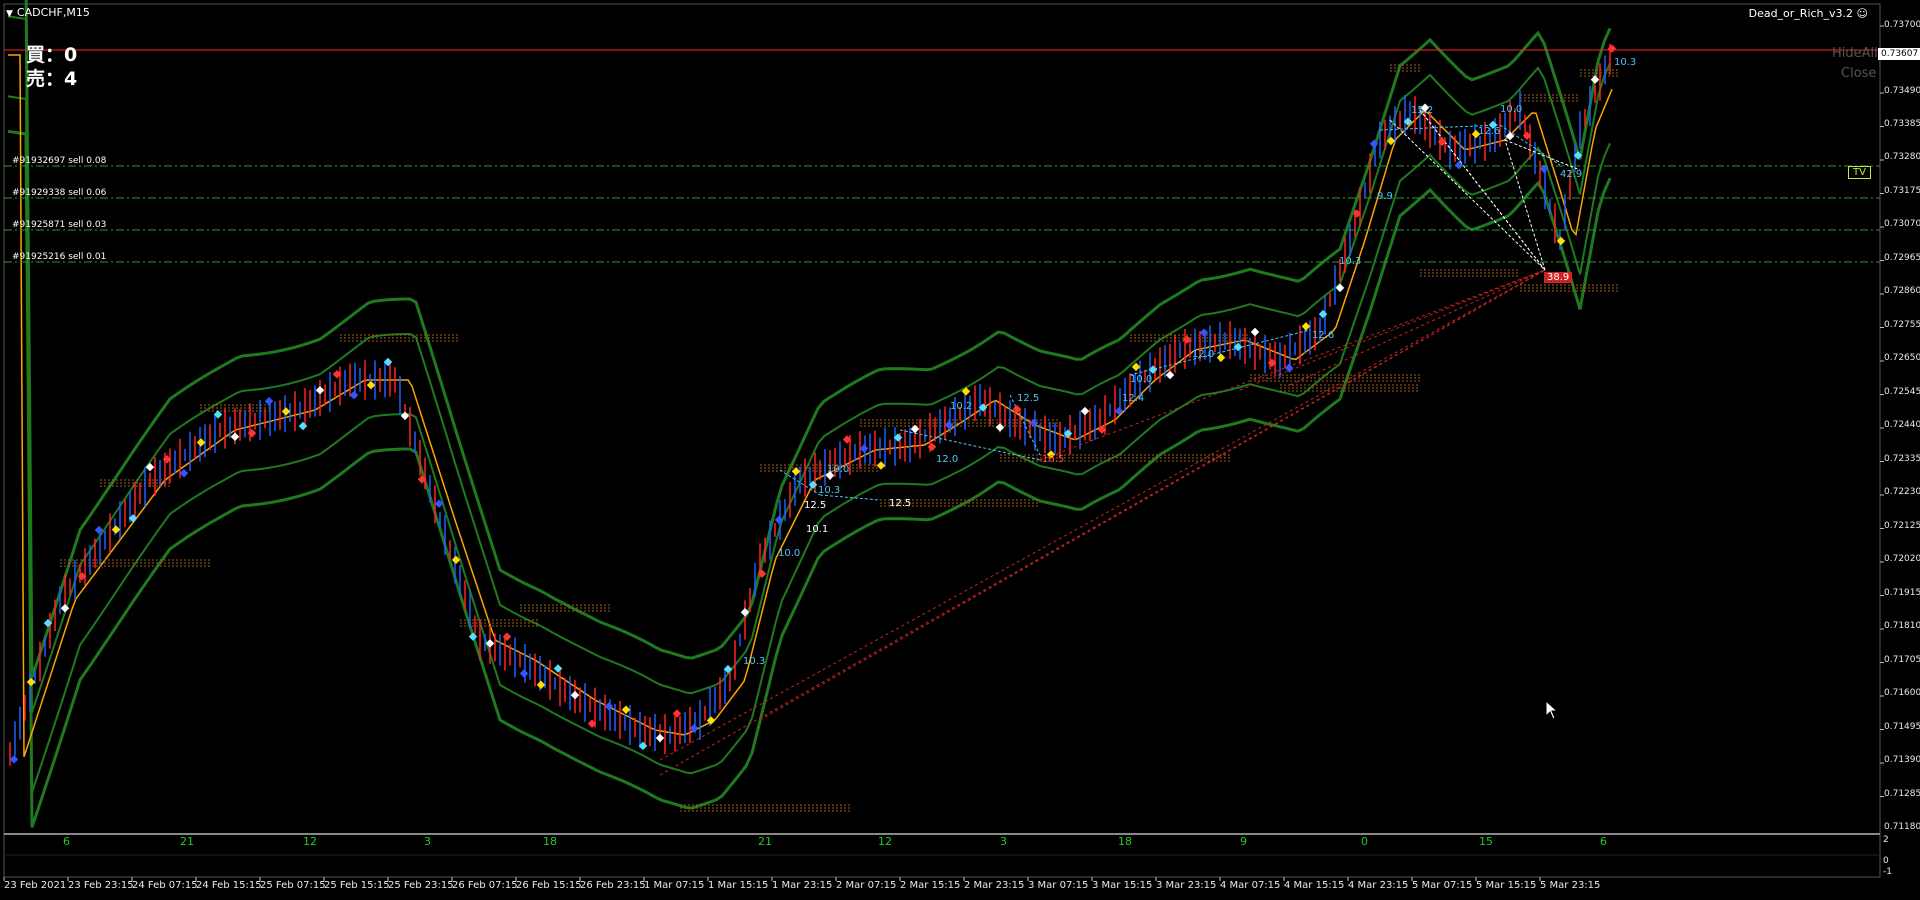  What do you see at coordinates (1902, 794) in the screenshot?
I see `price-tick-label: 0.71285` at bounding box center [1902, 794].